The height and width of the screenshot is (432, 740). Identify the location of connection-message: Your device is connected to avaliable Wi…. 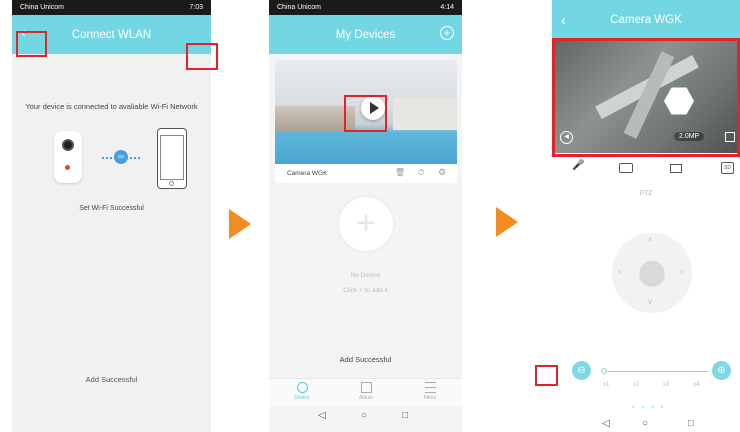
(111, 106).